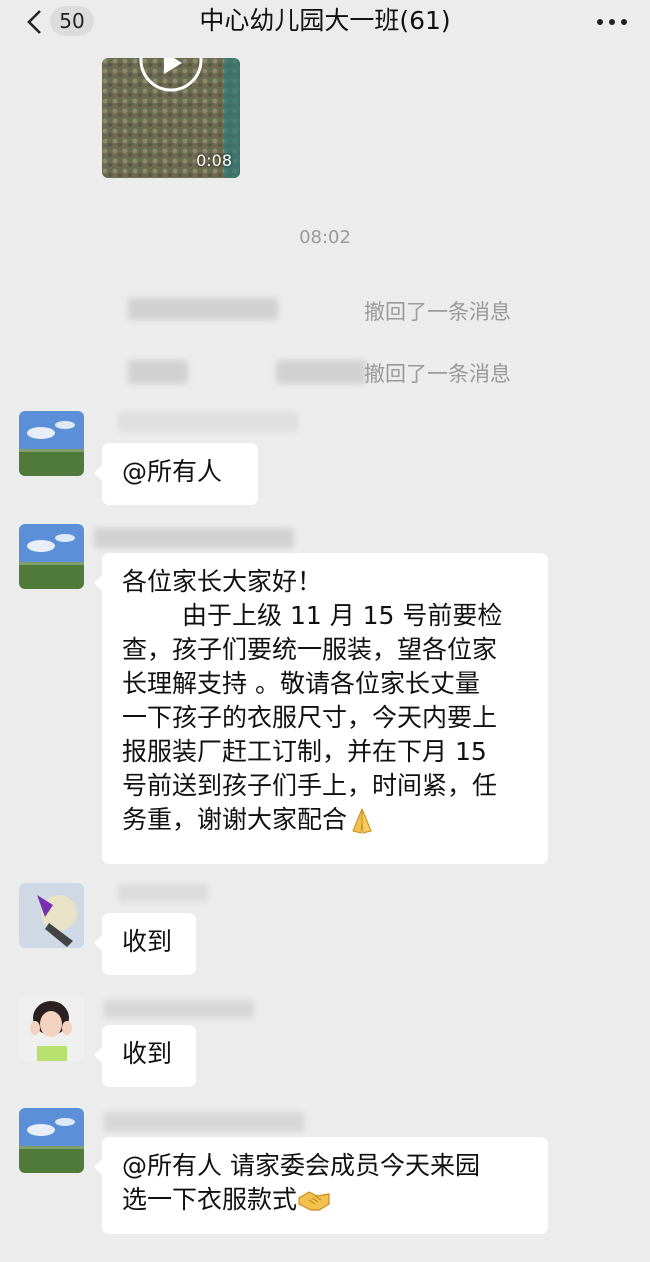 The height and width of the screenshot is (1262, 650). Describe the element at coordinates (172, 471) in the screenshot. I see `message-text: @所有人` at that location.